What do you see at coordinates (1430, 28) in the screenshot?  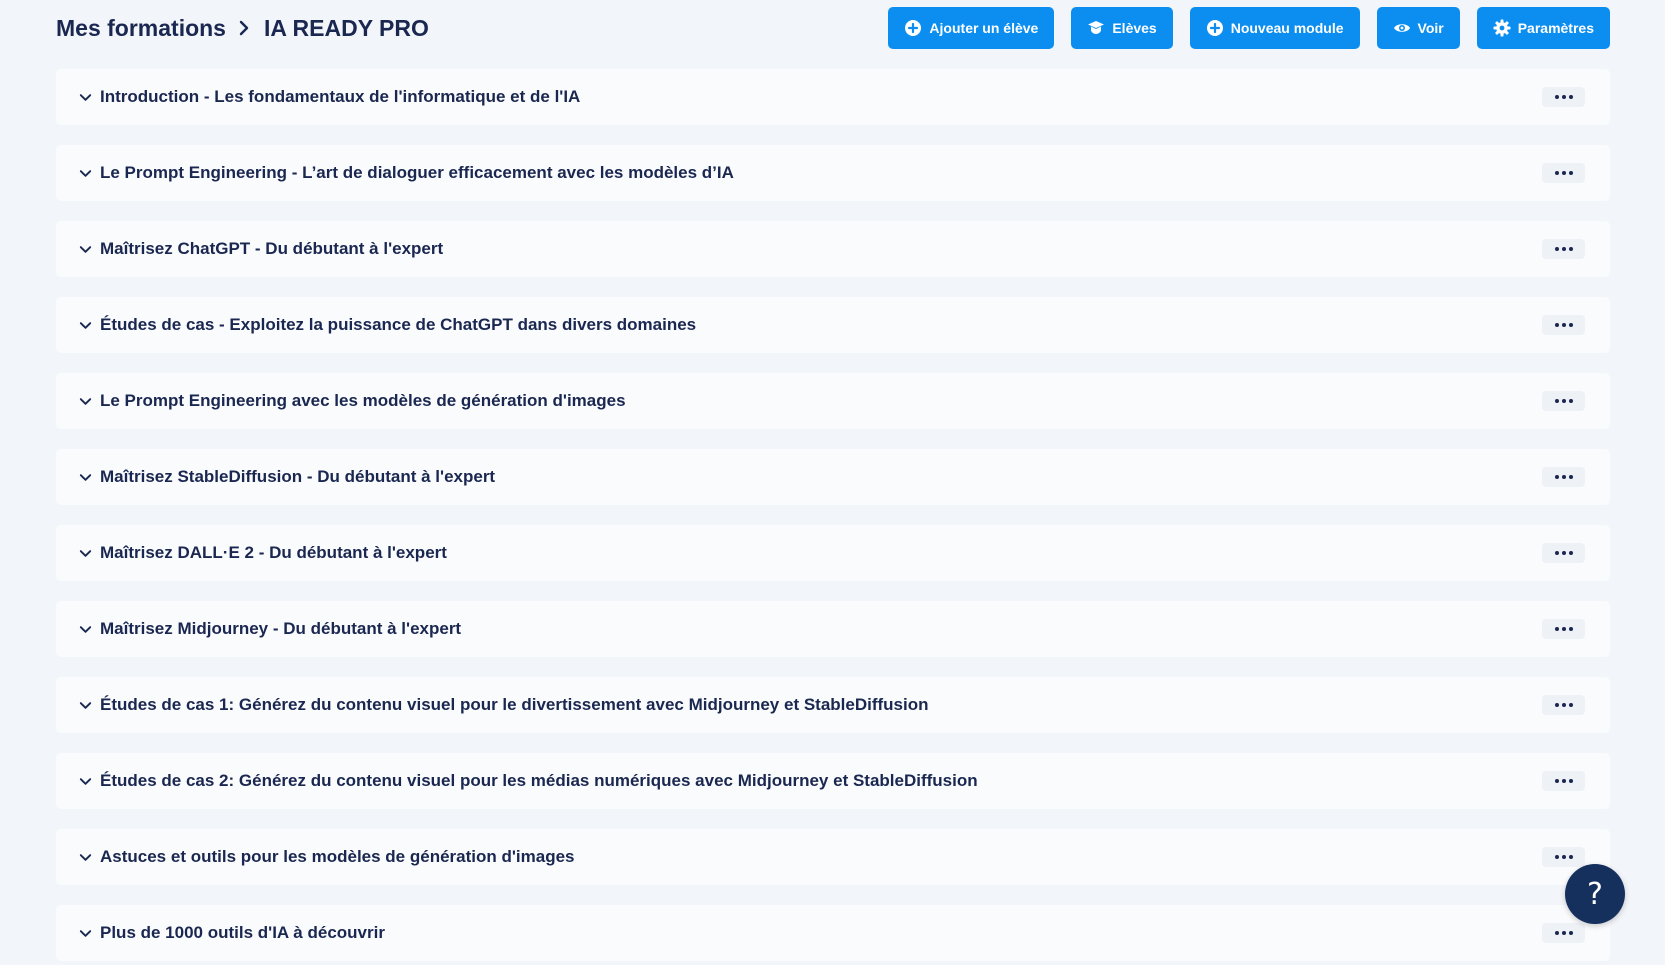 I see `view-label: Voir` at bounding box center [1430, 28].